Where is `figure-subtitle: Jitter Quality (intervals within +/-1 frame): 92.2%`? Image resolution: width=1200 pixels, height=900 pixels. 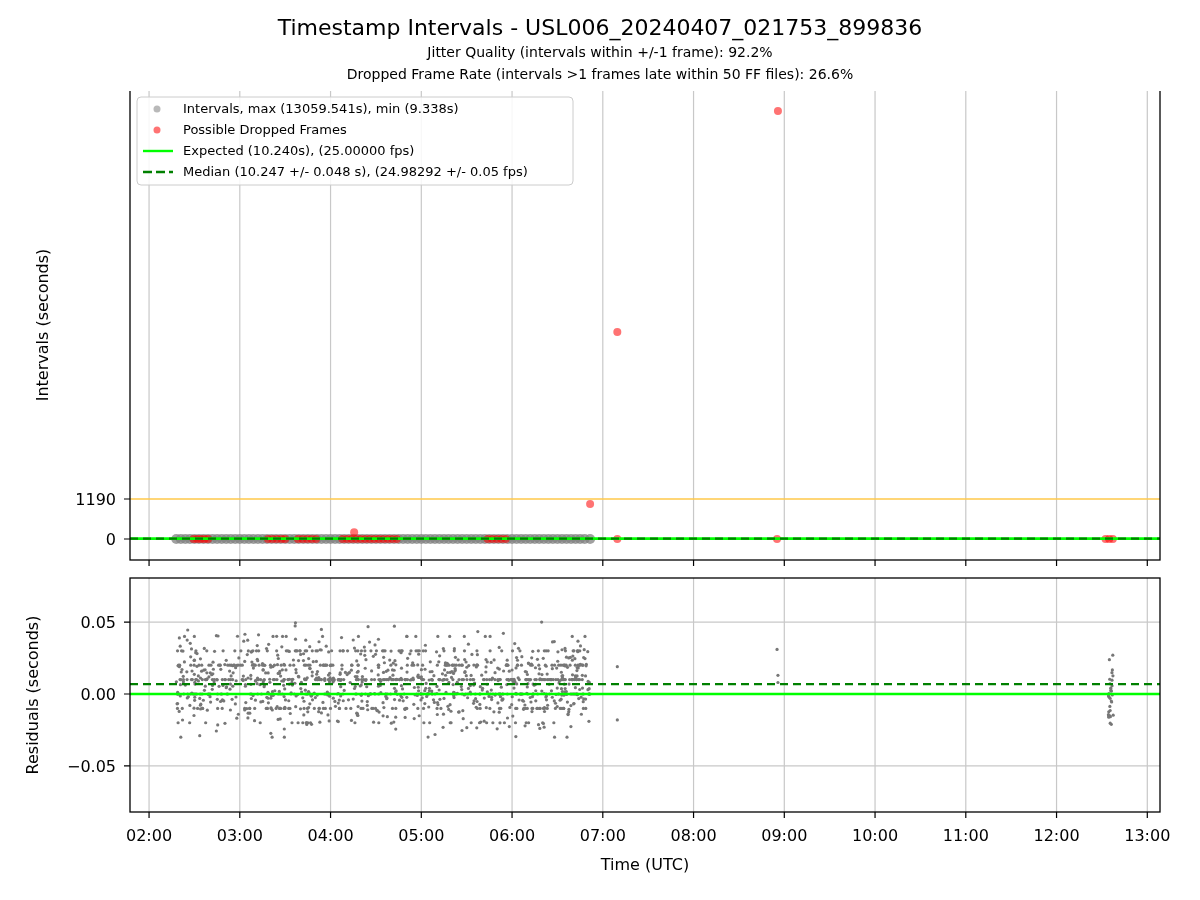
figure-subtitle: Jitter Quality (intervals within +/-1 frame): 92.2% is located at coordinates (600, 52).